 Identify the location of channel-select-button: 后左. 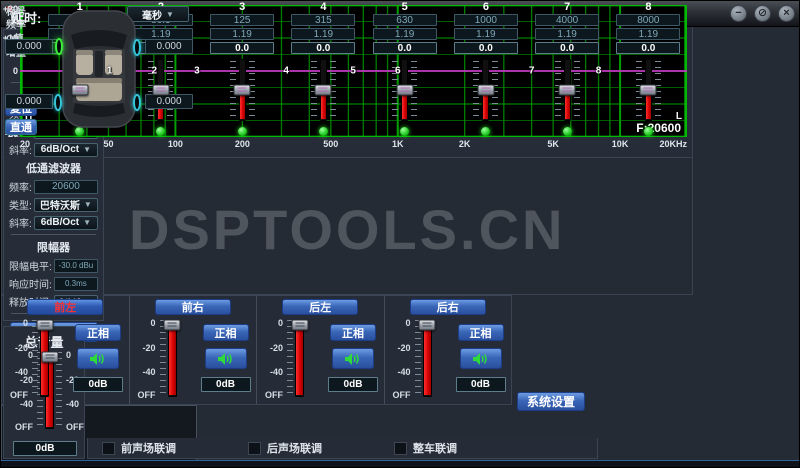
(320, 307).